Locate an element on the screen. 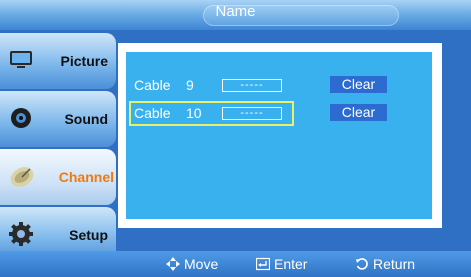 This screenshot has width=471, height=277. satellite-dish-icon is located at coordinates (21, 176).